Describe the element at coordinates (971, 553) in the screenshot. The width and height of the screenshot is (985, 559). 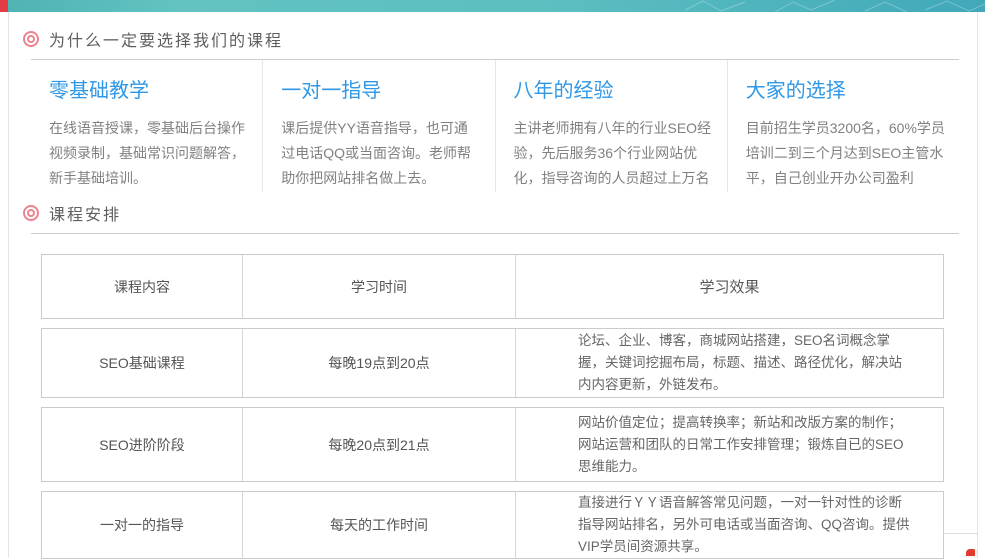
I see `floating-service-widget-fragment` at that location.